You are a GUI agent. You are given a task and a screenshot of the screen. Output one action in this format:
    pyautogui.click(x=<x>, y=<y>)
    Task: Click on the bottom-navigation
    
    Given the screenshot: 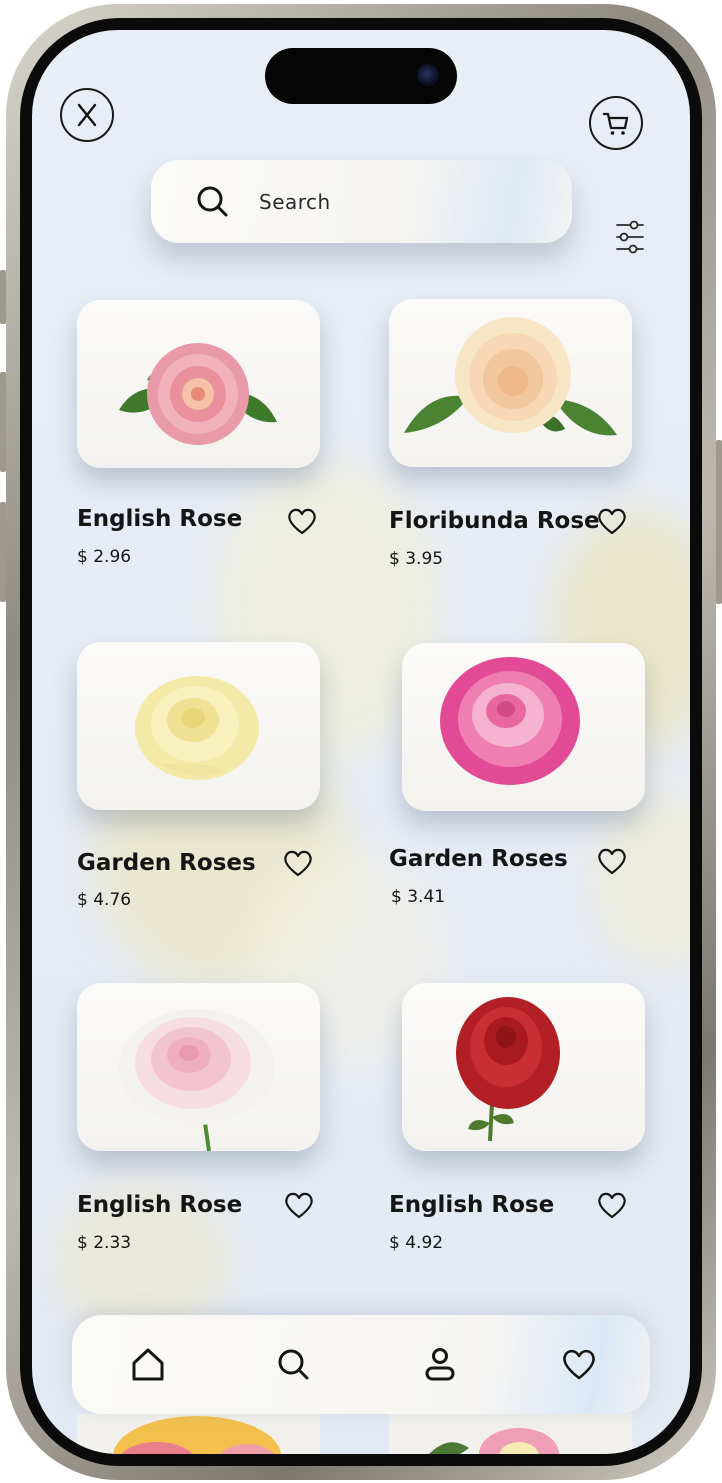 What is the action you would take?
    pyautogui.click(x=361, y=1364)
    